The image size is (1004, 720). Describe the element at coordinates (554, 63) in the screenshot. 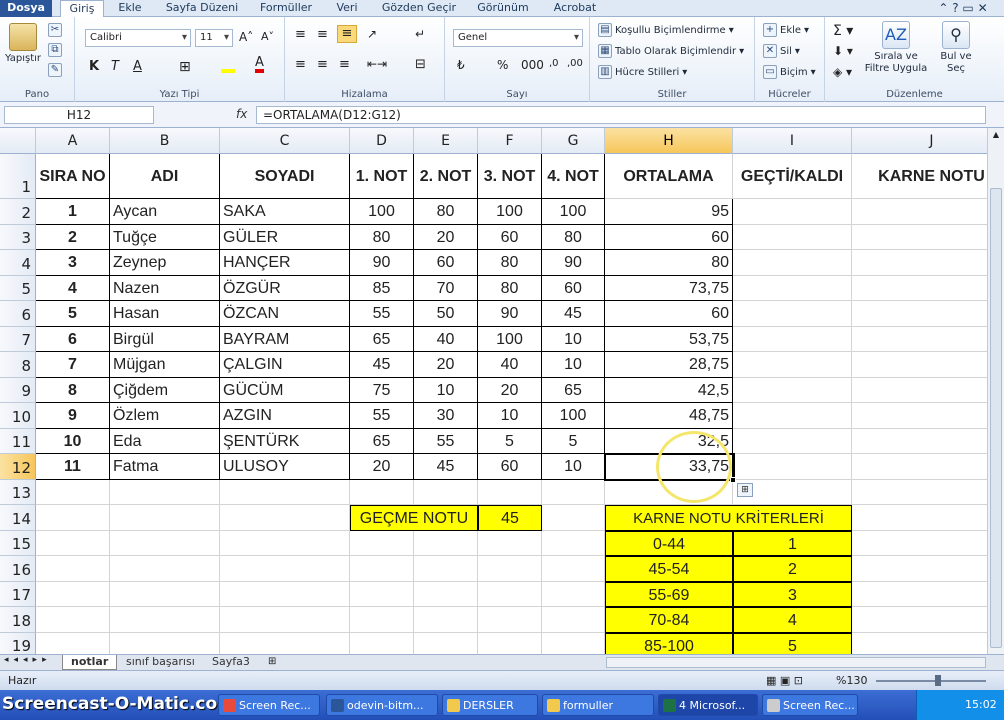

I see `increase-decimal-icon: ,0` at that location.